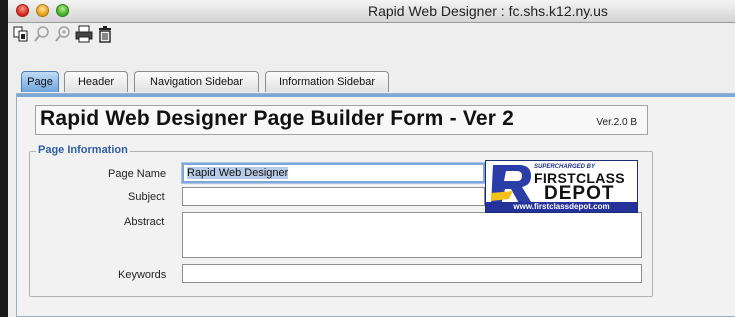 This screenshot has width=735, height=317. Describe the element at coordinates (512, 185) in the screenshot. I see `logo-r-emblem-icon` at that location.